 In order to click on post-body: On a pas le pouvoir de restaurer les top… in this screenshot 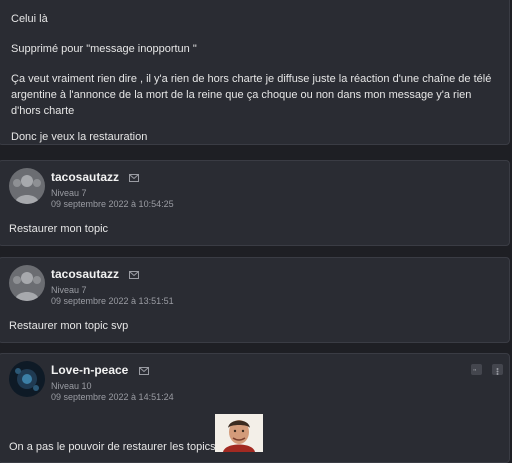, I will do `click(112, 447)`.